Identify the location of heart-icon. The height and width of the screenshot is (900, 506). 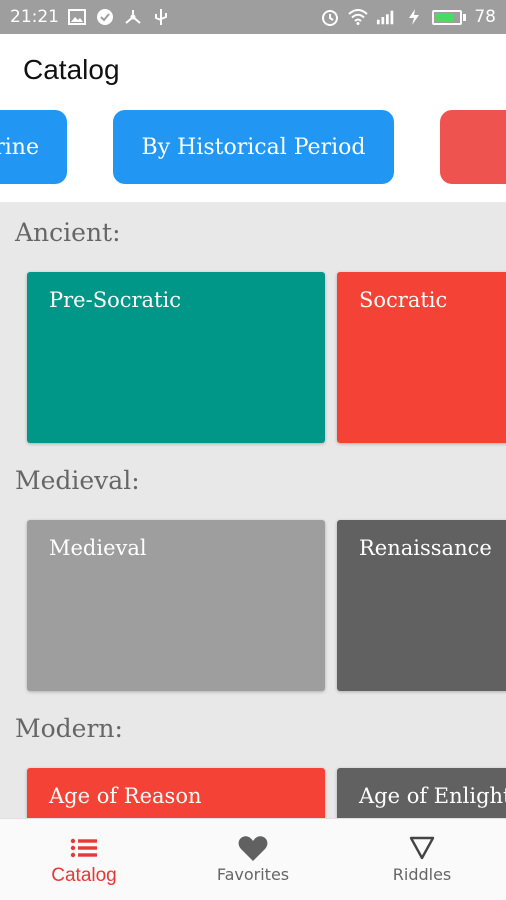
(253, 848).